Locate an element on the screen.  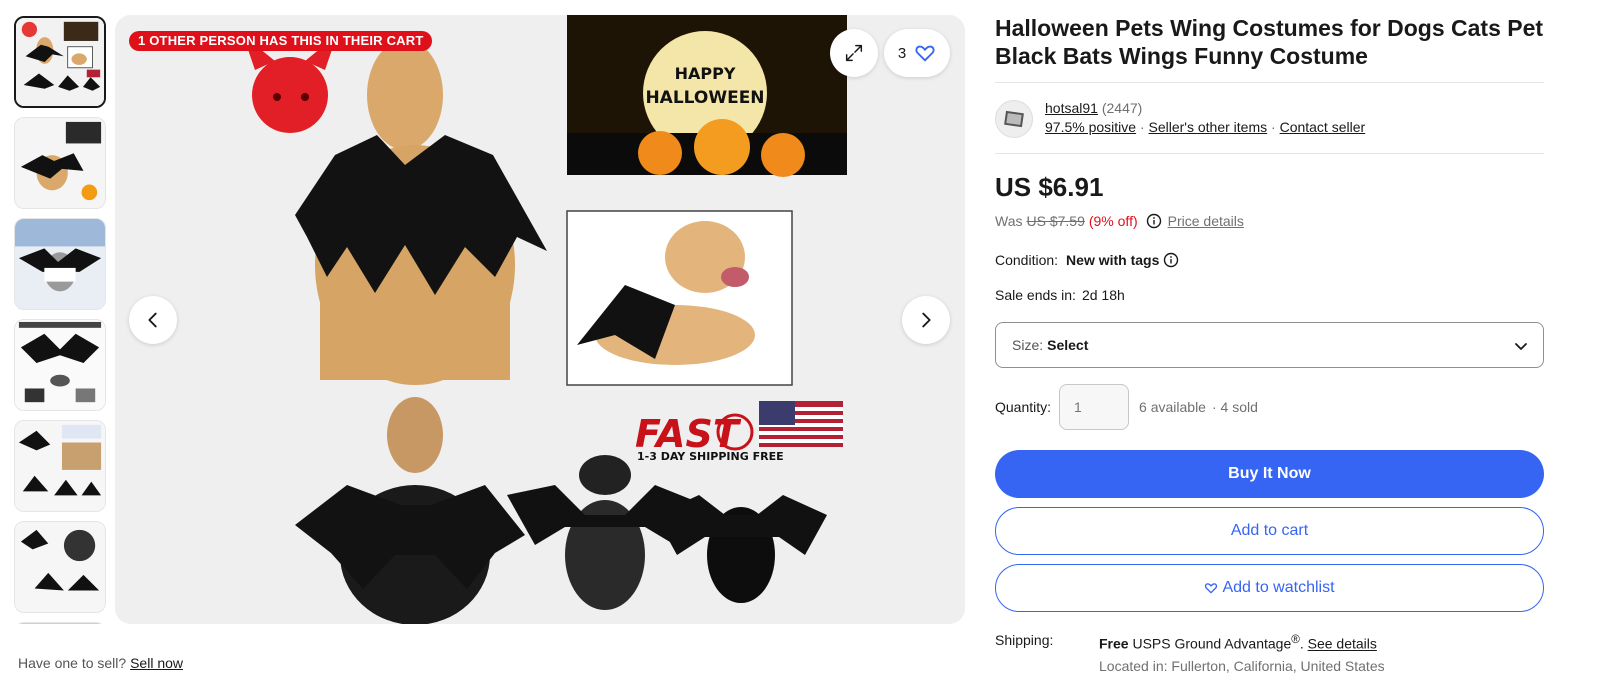
seller-name-row: hotsal91 (2447) is located at coordinates (1093, 108).